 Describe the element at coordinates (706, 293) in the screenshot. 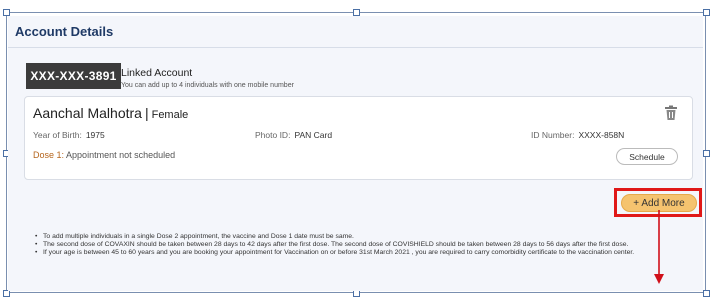

I see `resize-handle-bottom-right` at that location.